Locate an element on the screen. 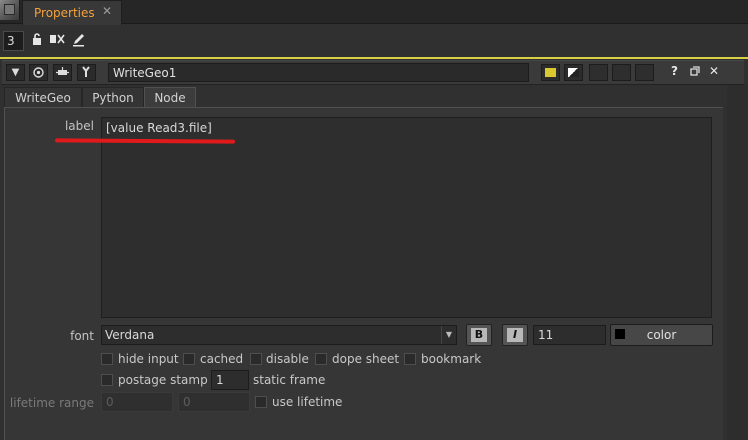 The width and height of the screenshot is (748, 440). tab-python: Python is located at coordinates (113, 97).